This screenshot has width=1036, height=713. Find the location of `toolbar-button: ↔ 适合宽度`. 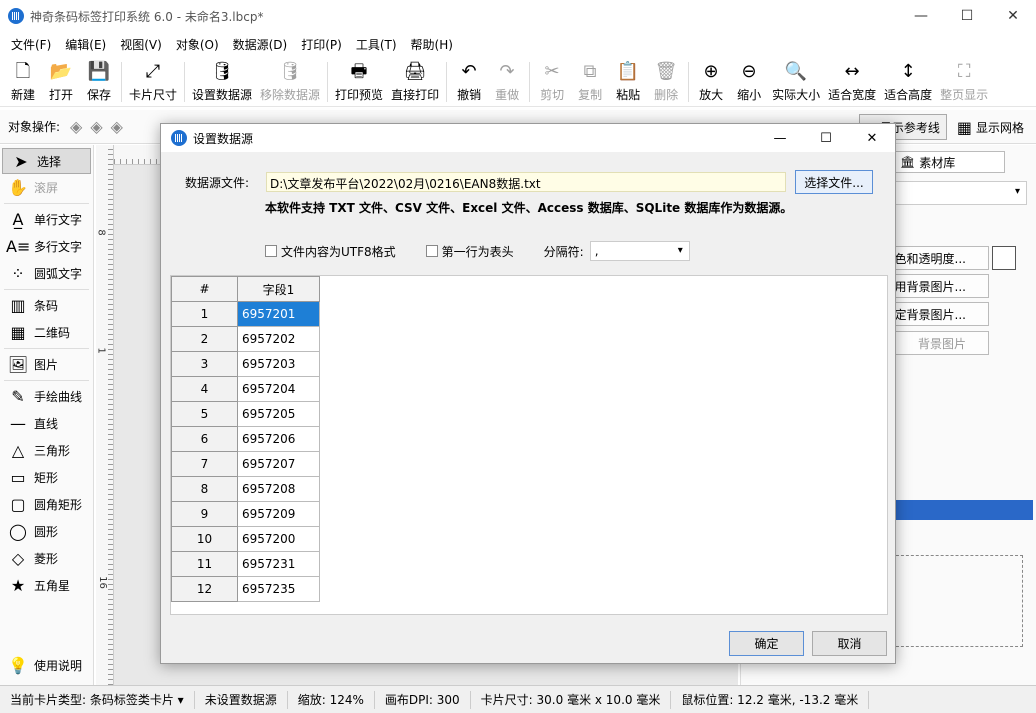

toolbar-button: ↔ 适合宽度 is located at coordinates (852, 80).